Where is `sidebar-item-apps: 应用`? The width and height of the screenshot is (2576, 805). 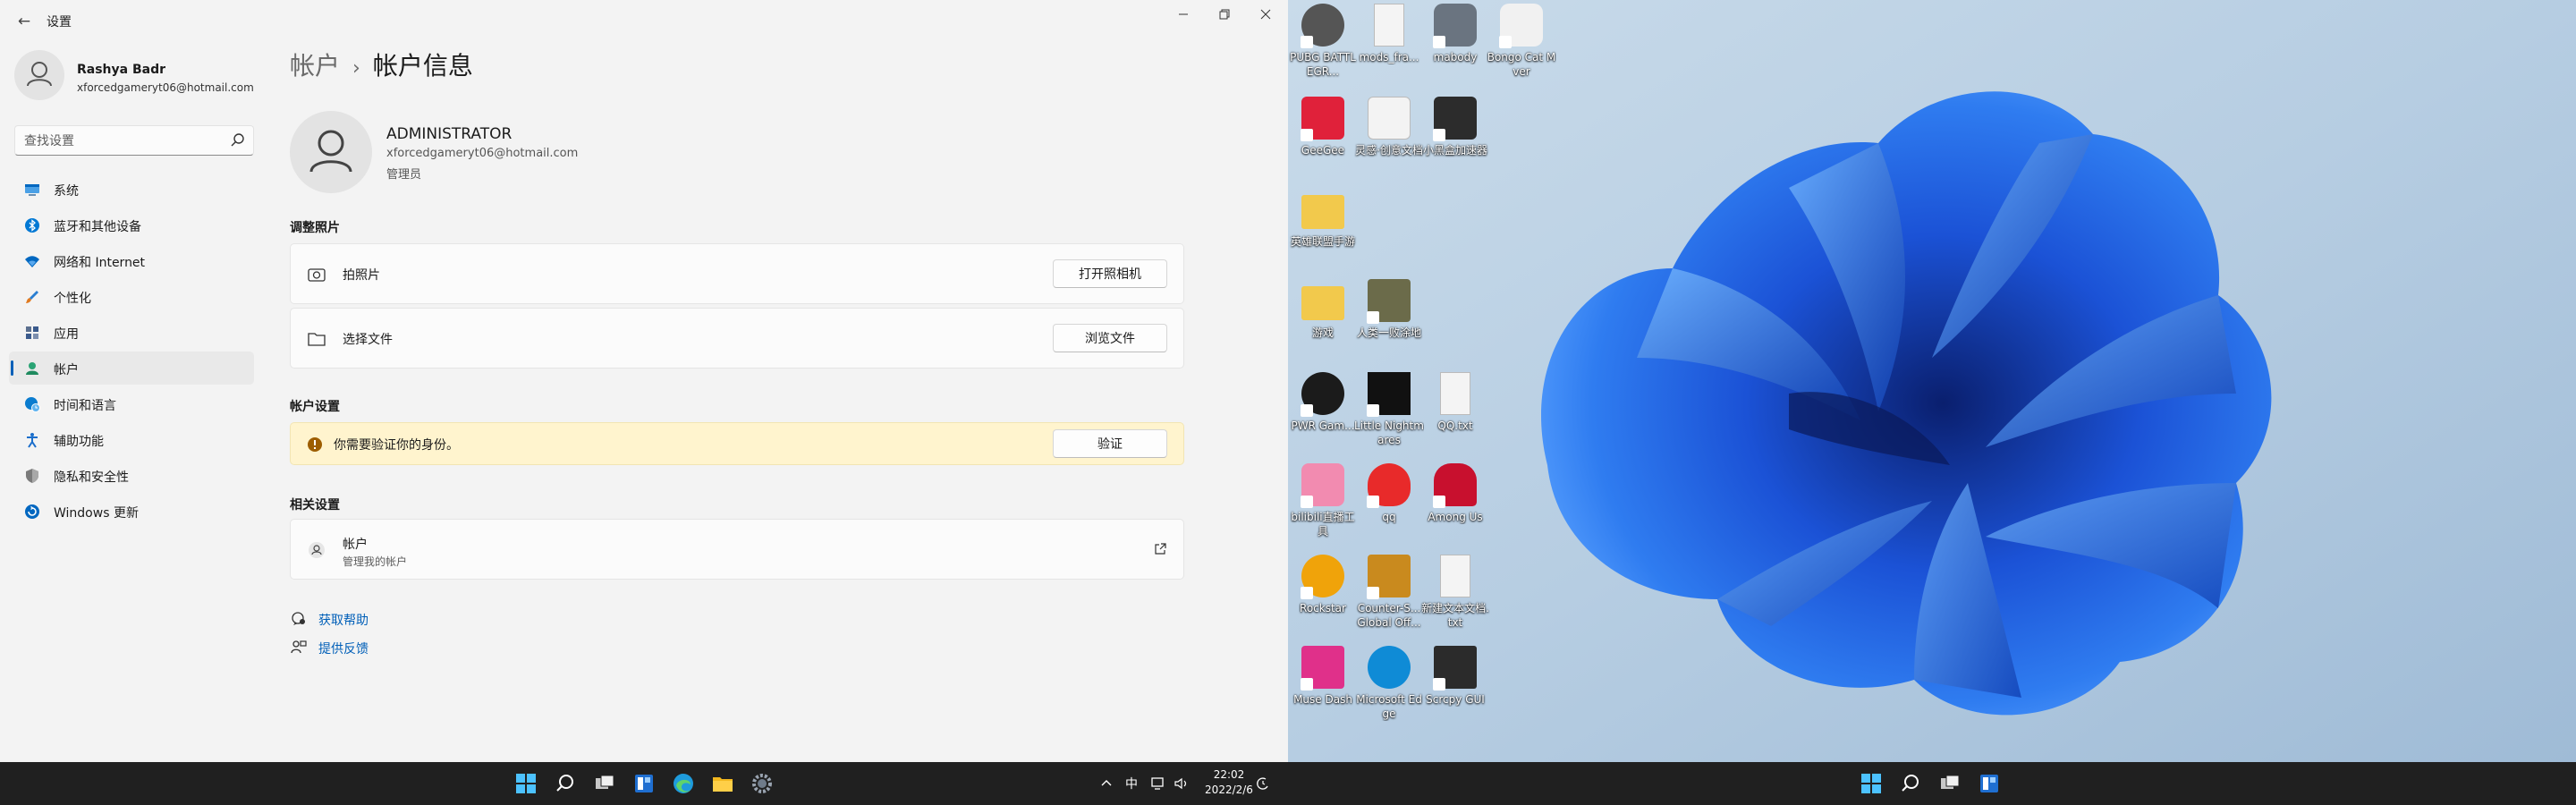
sidebar-item-apps: 应用 is located at coordinates (131, 332).